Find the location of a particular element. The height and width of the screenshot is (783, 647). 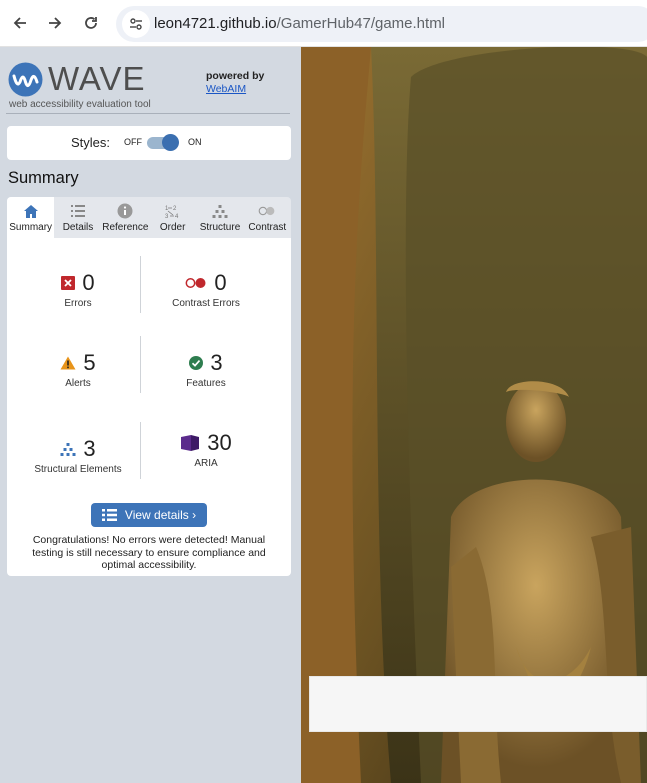

forward-button is located at coordinates (55, 23).